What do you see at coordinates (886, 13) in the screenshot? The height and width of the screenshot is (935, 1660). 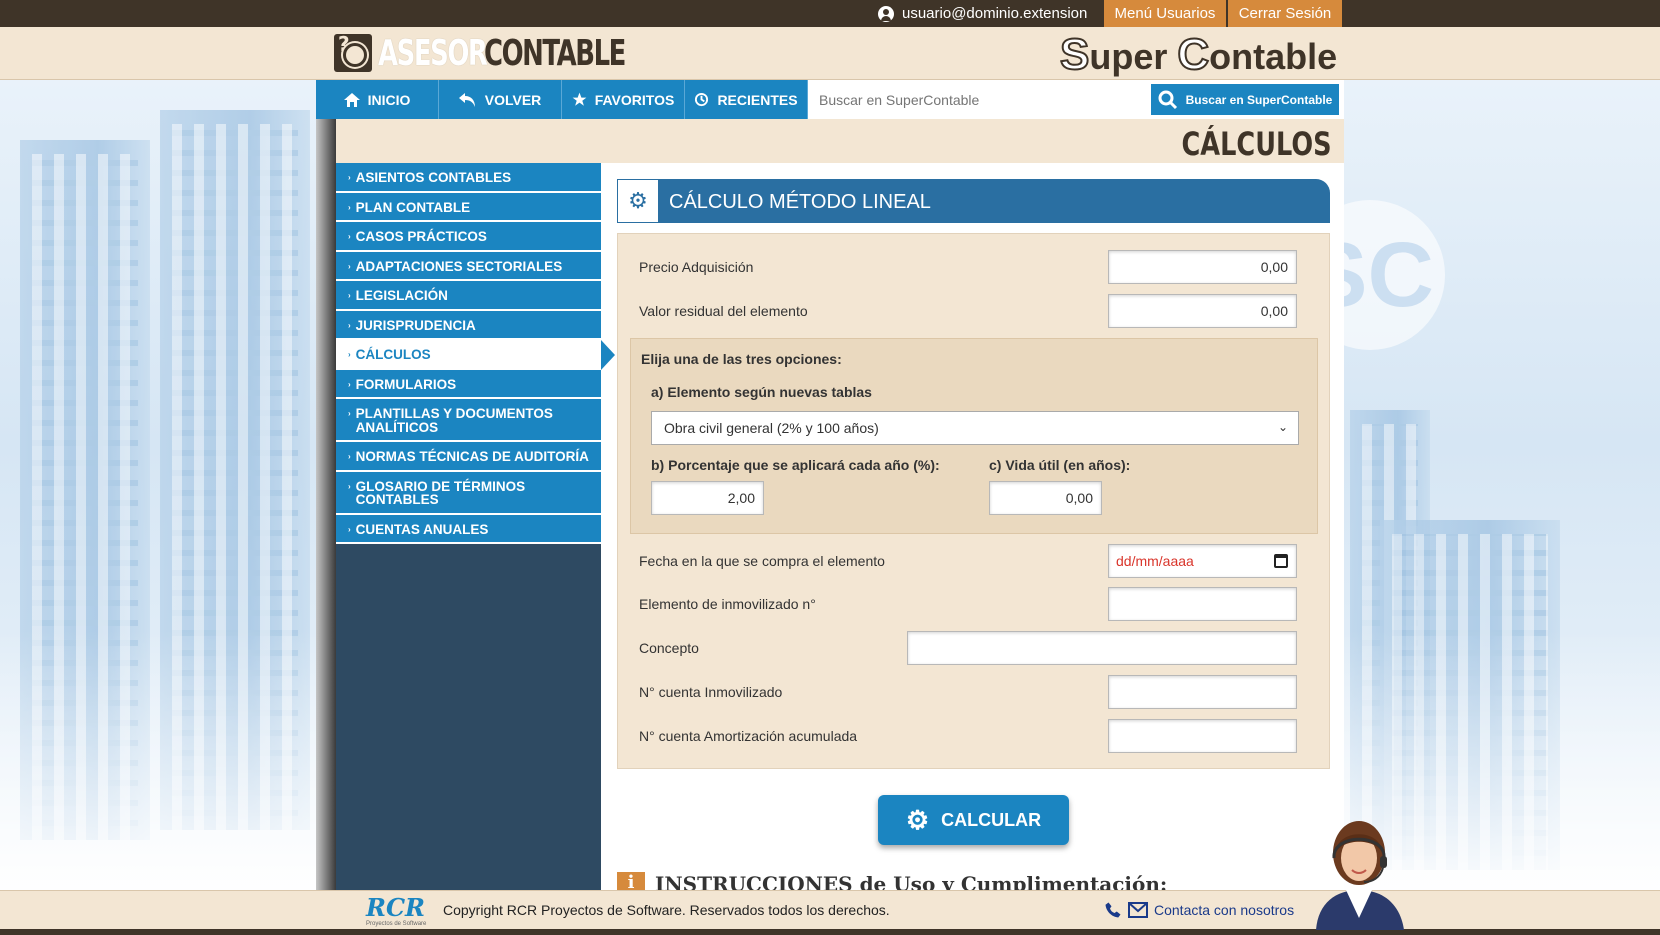 I see `user-icon` at bounding box center [886, 13].